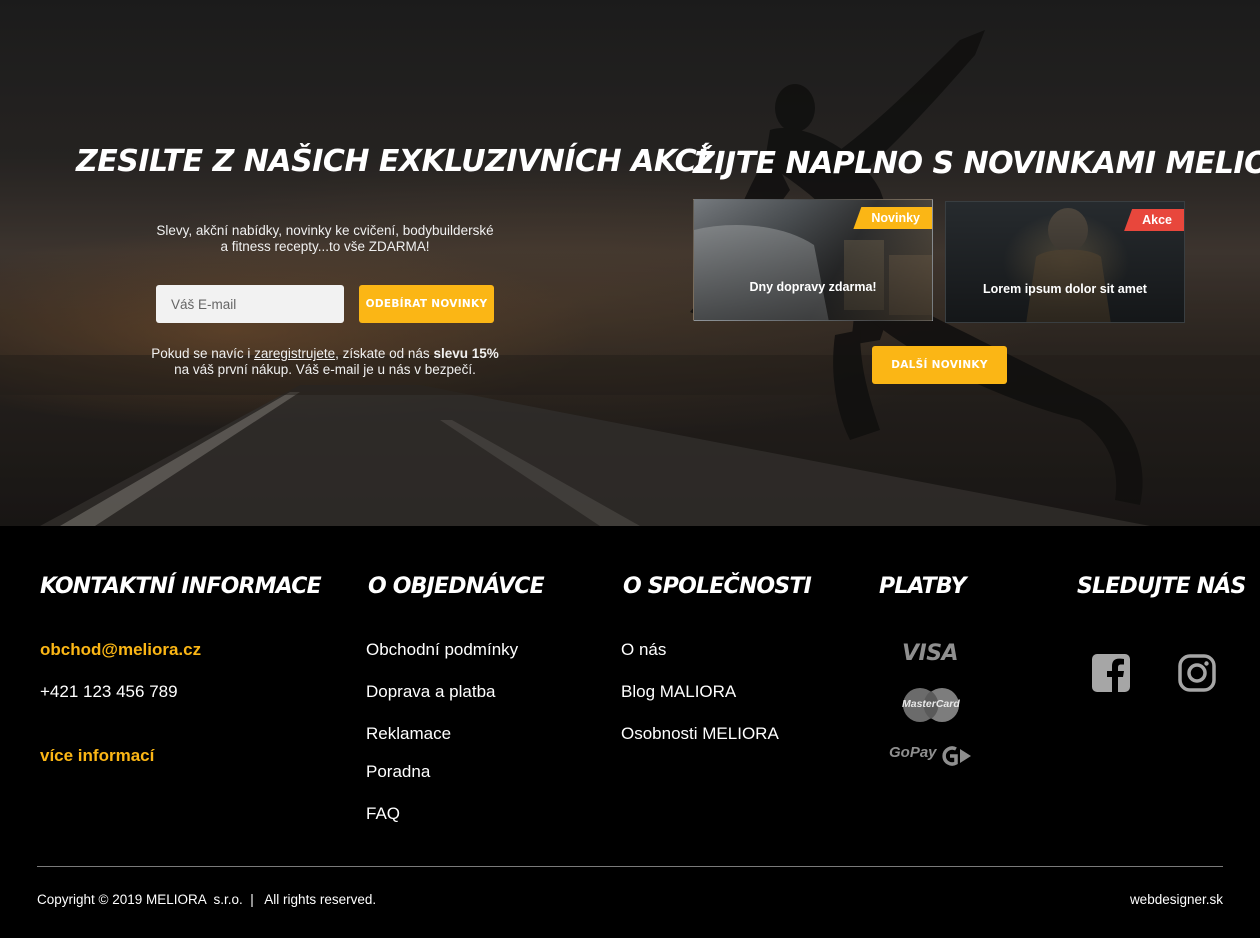  What do you see at coordinates (466, 353) in the screenshot?
I see `discount-text: slevu 15%` at bounding box center [466, 353].